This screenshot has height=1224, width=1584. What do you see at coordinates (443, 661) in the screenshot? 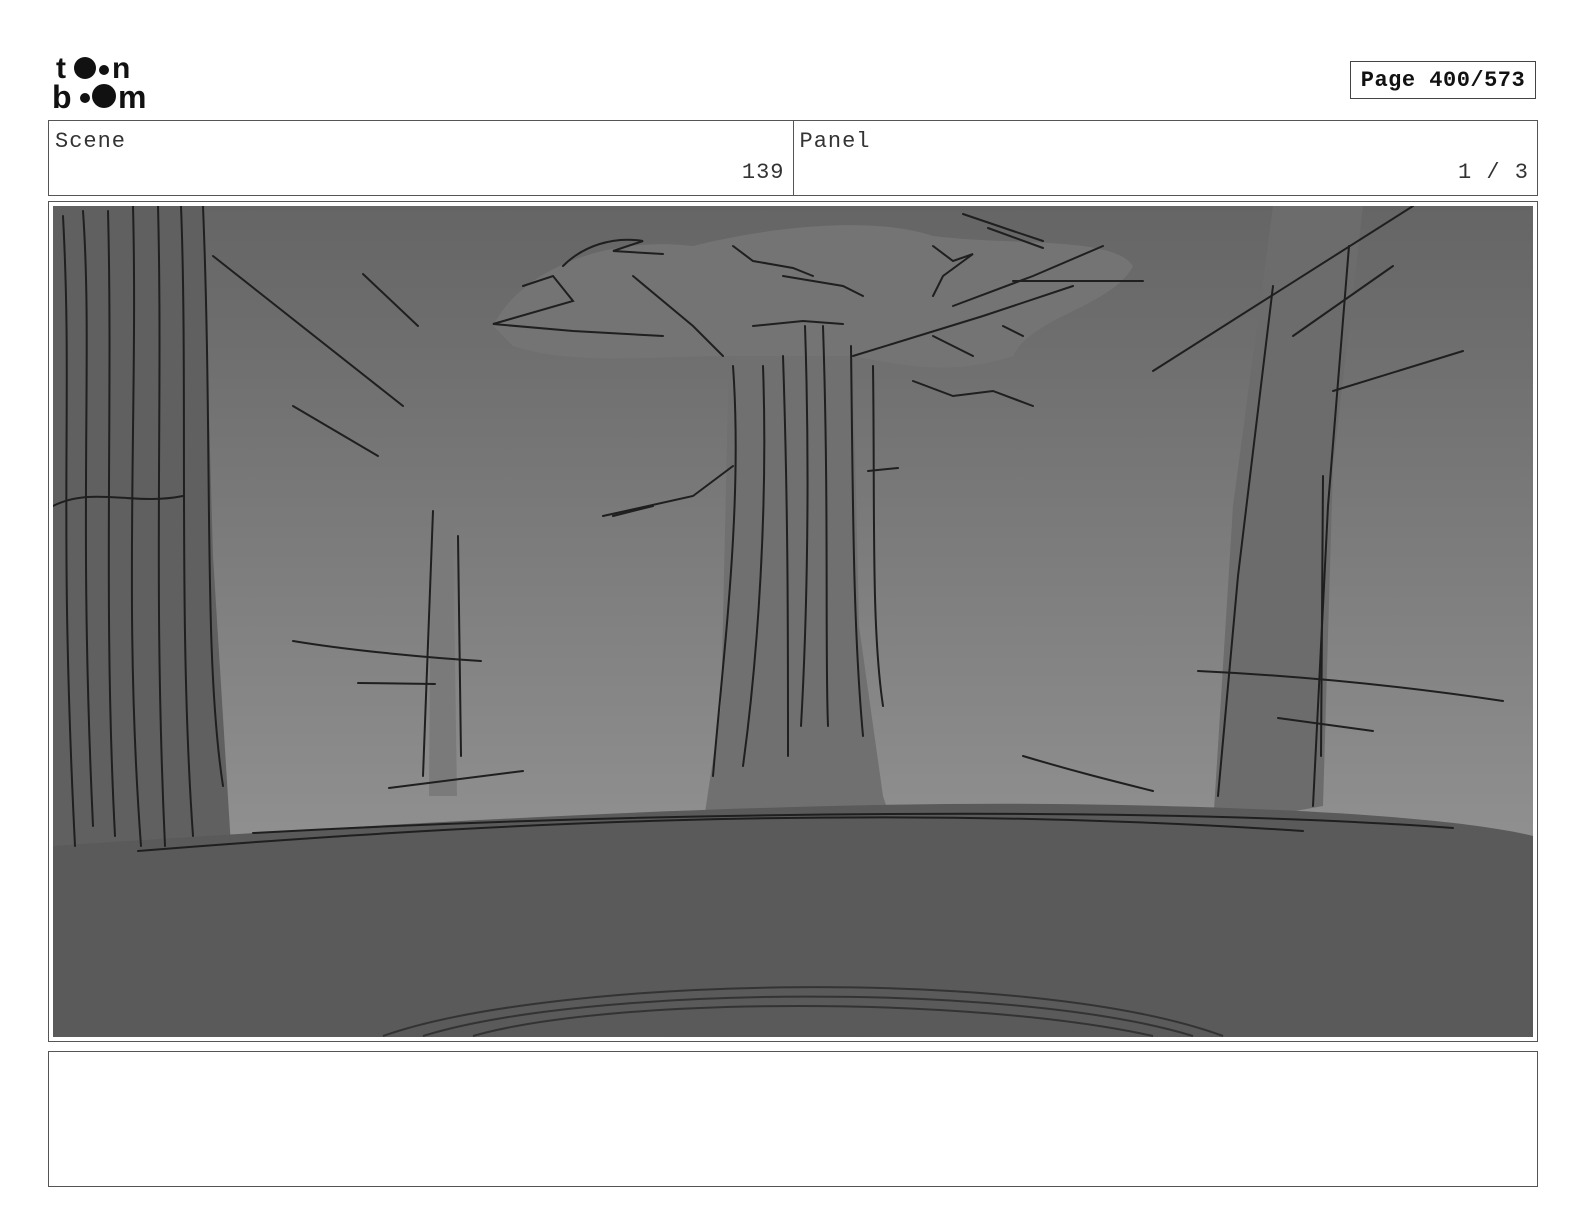
I see `distant-trunk` at bounding box center [443, 661].